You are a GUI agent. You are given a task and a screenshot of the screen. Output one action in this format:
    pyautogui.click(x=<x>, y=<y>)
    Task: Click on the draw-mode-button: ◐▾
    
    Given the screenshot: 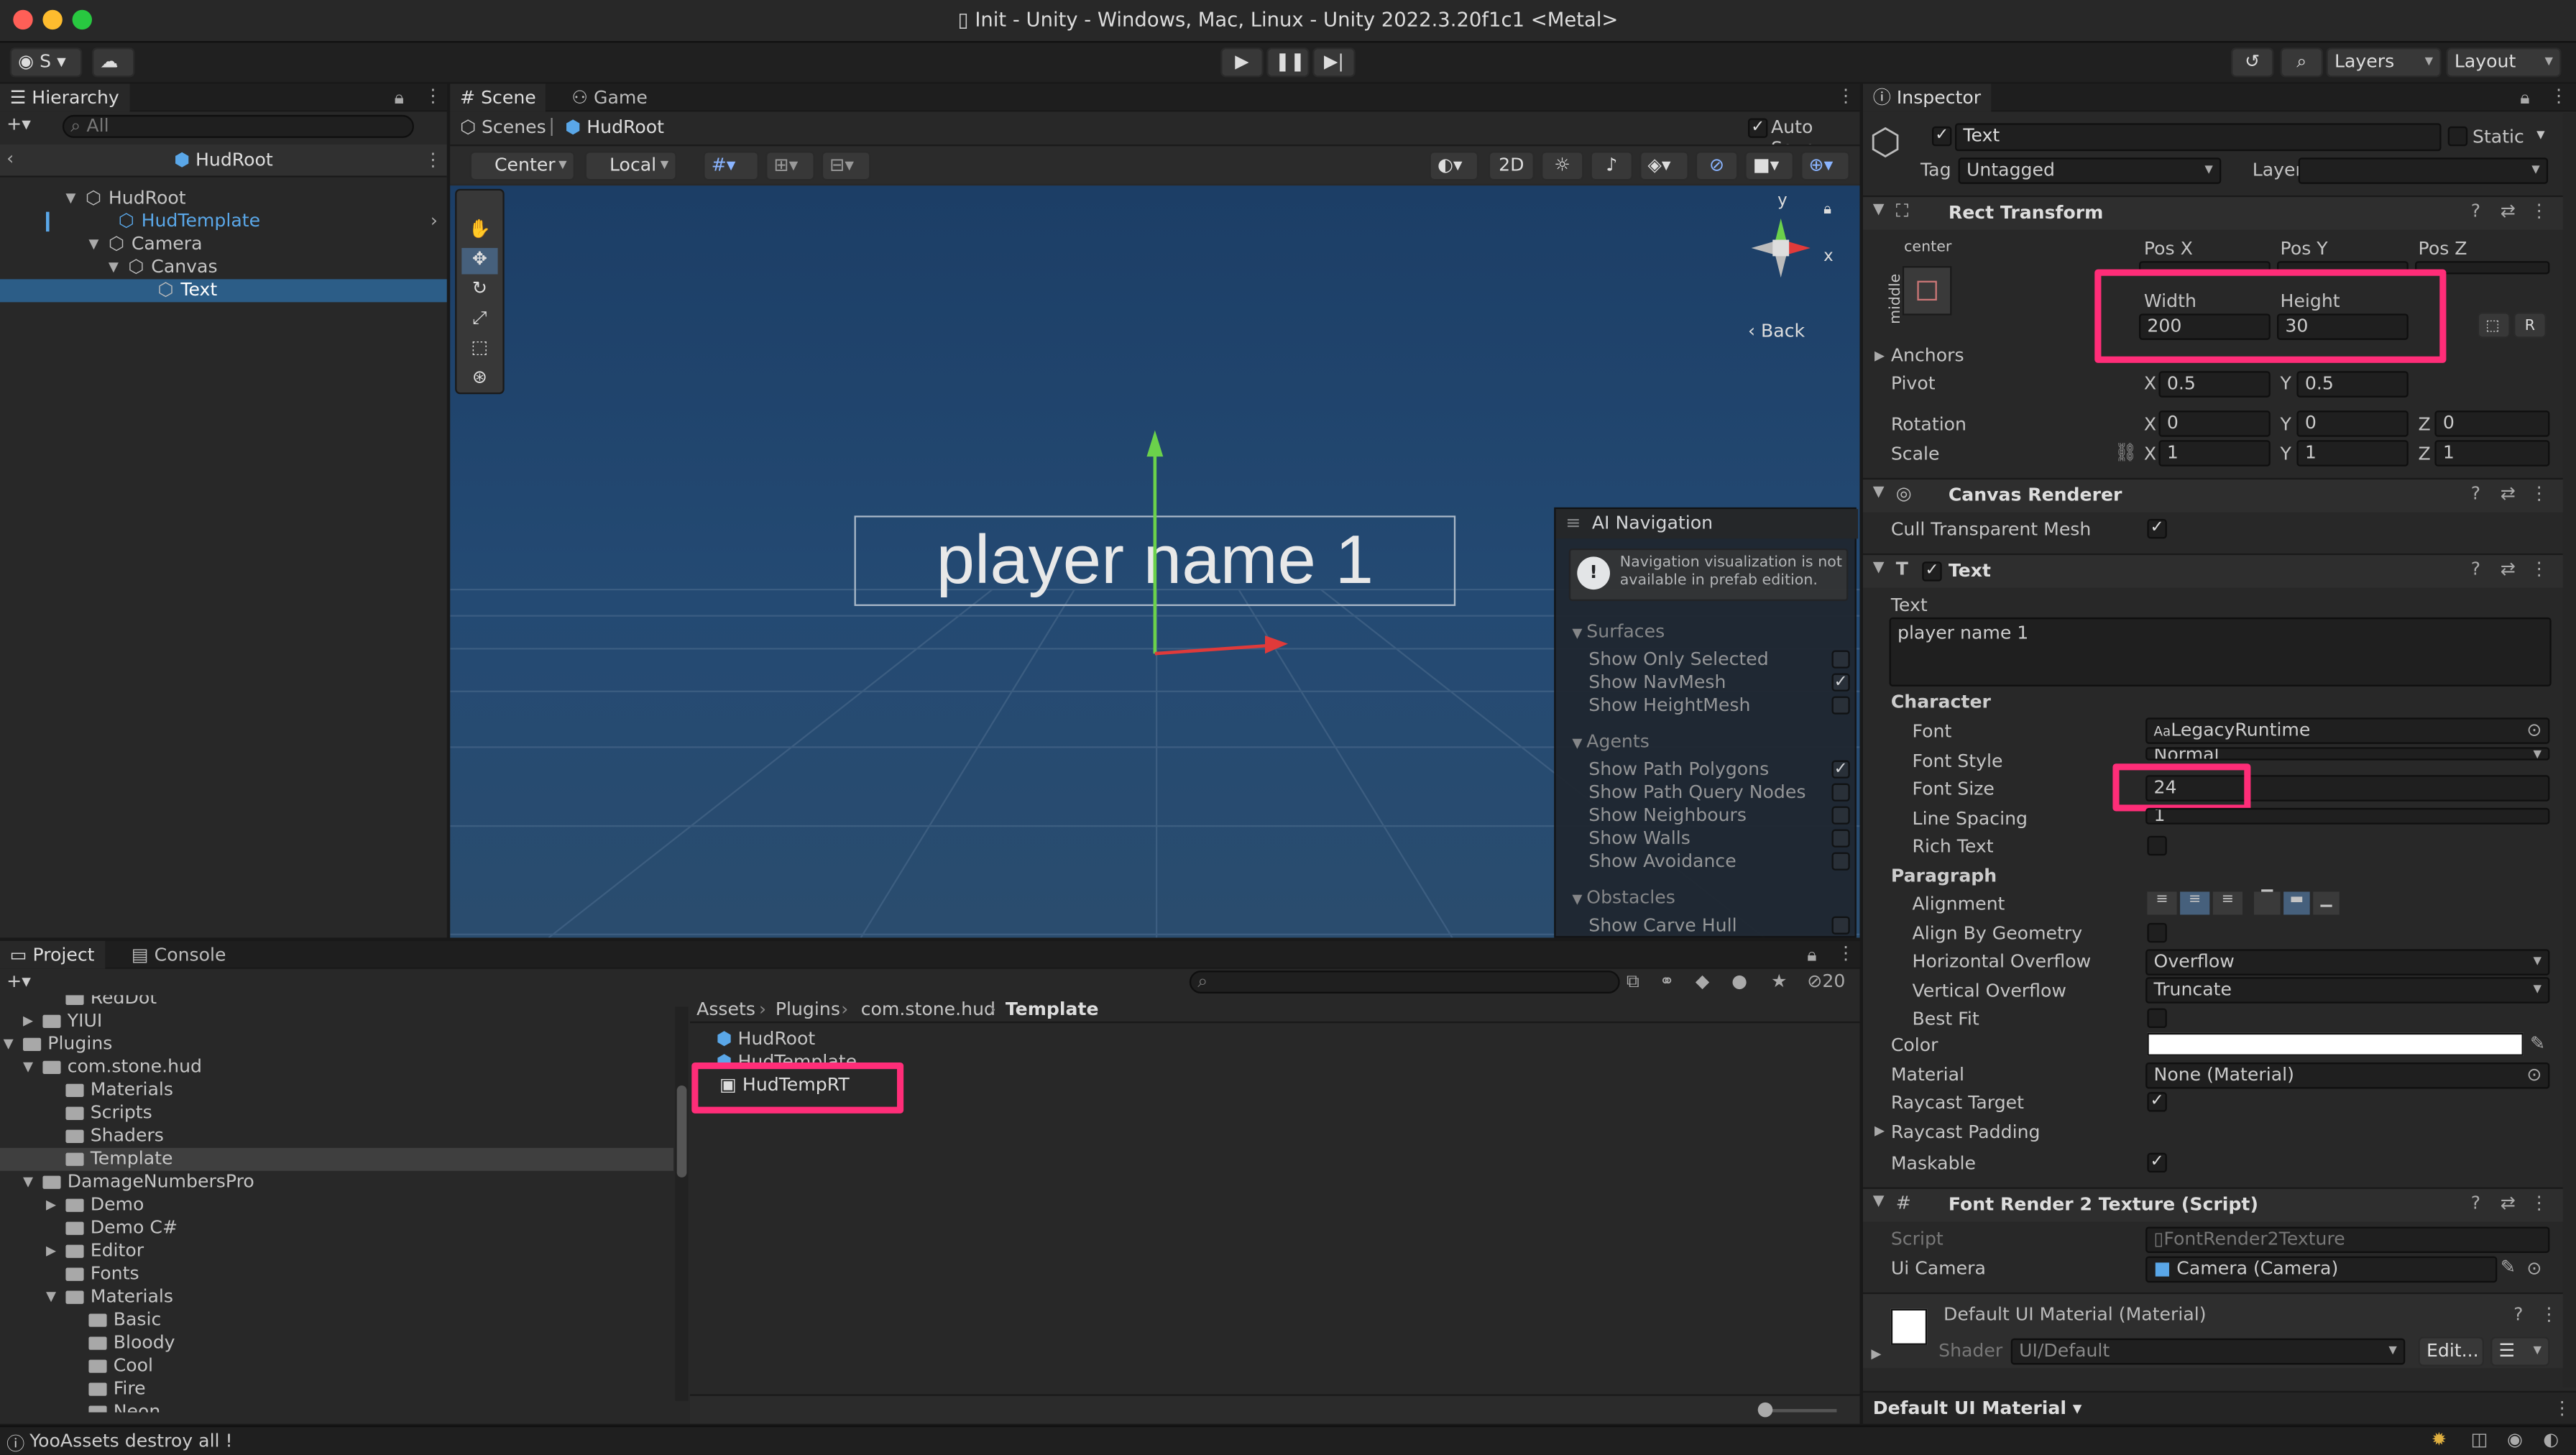 What is the action you would take?
    pyautogui.click(x=1454, y=166)
    